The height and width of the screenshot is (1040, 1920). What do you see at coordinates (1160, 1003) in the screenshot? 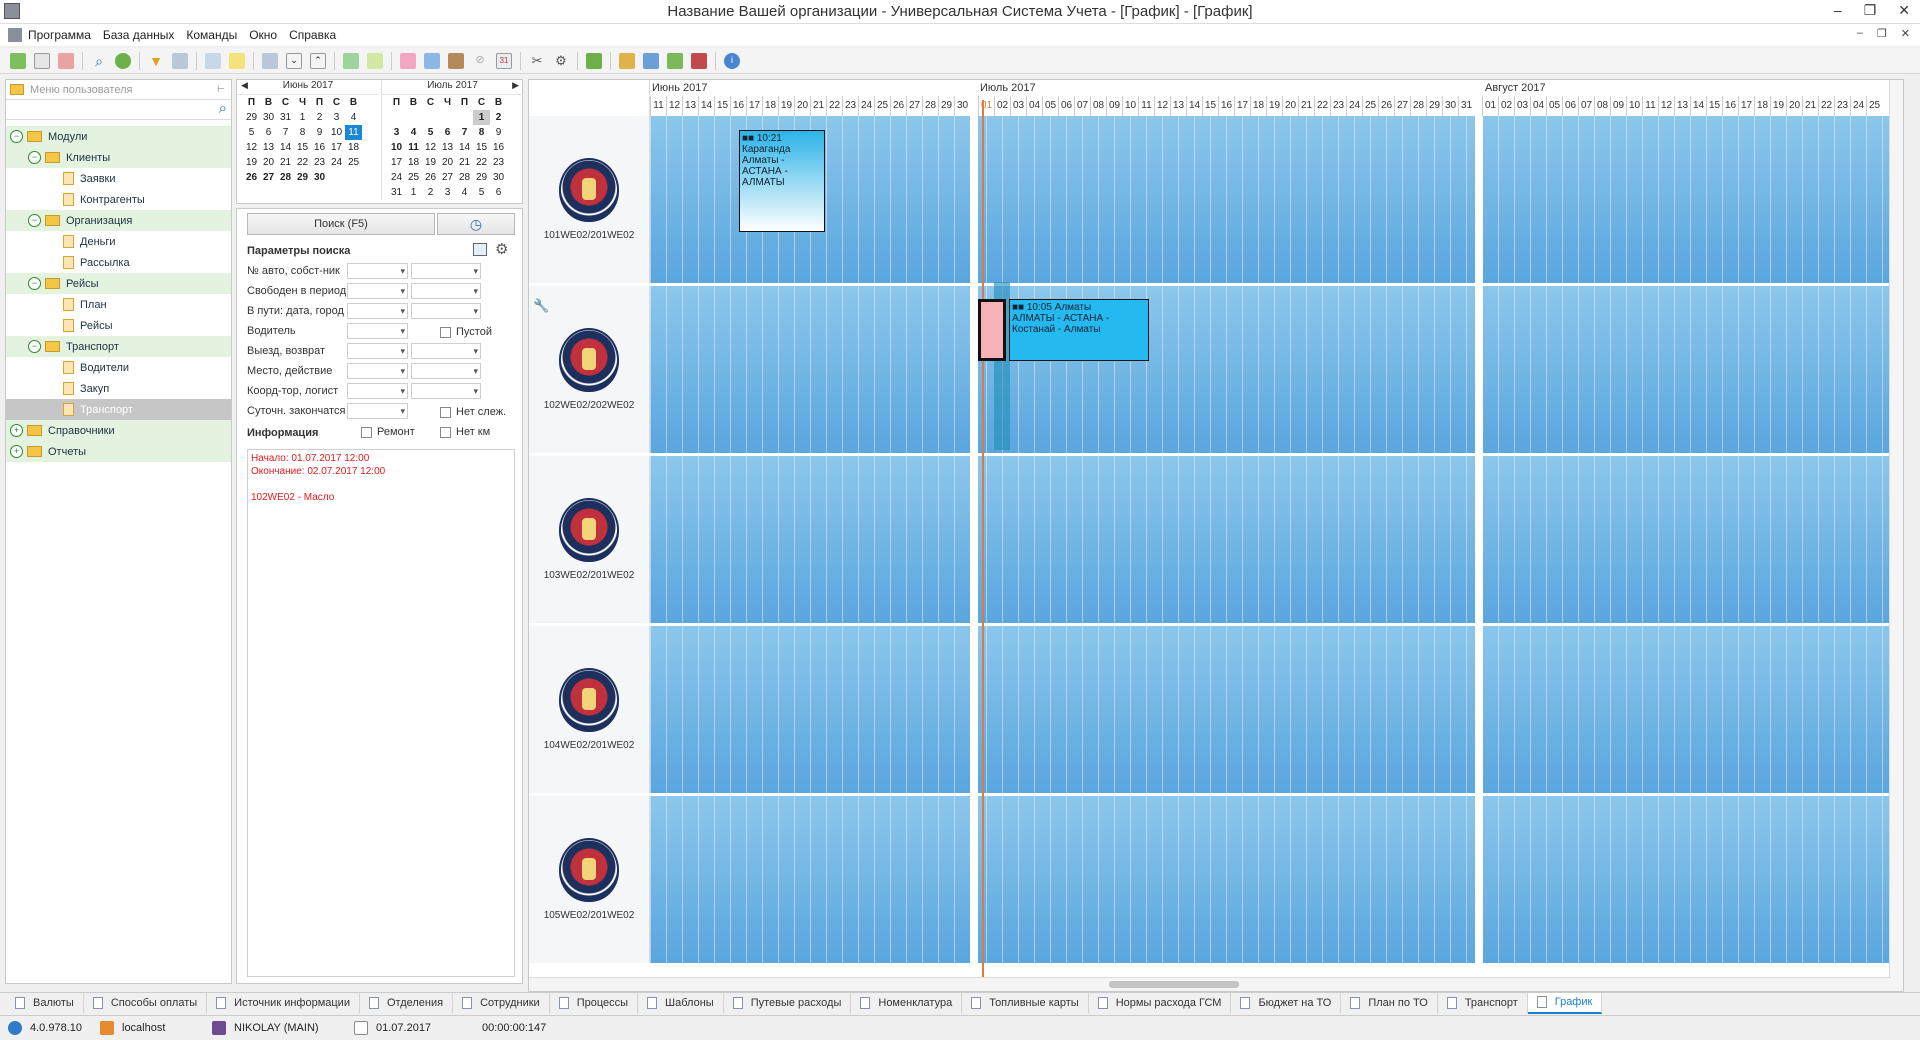
I see `tab-item: Нормы расхода ГСМ` at bounding box center [1160, 1003].